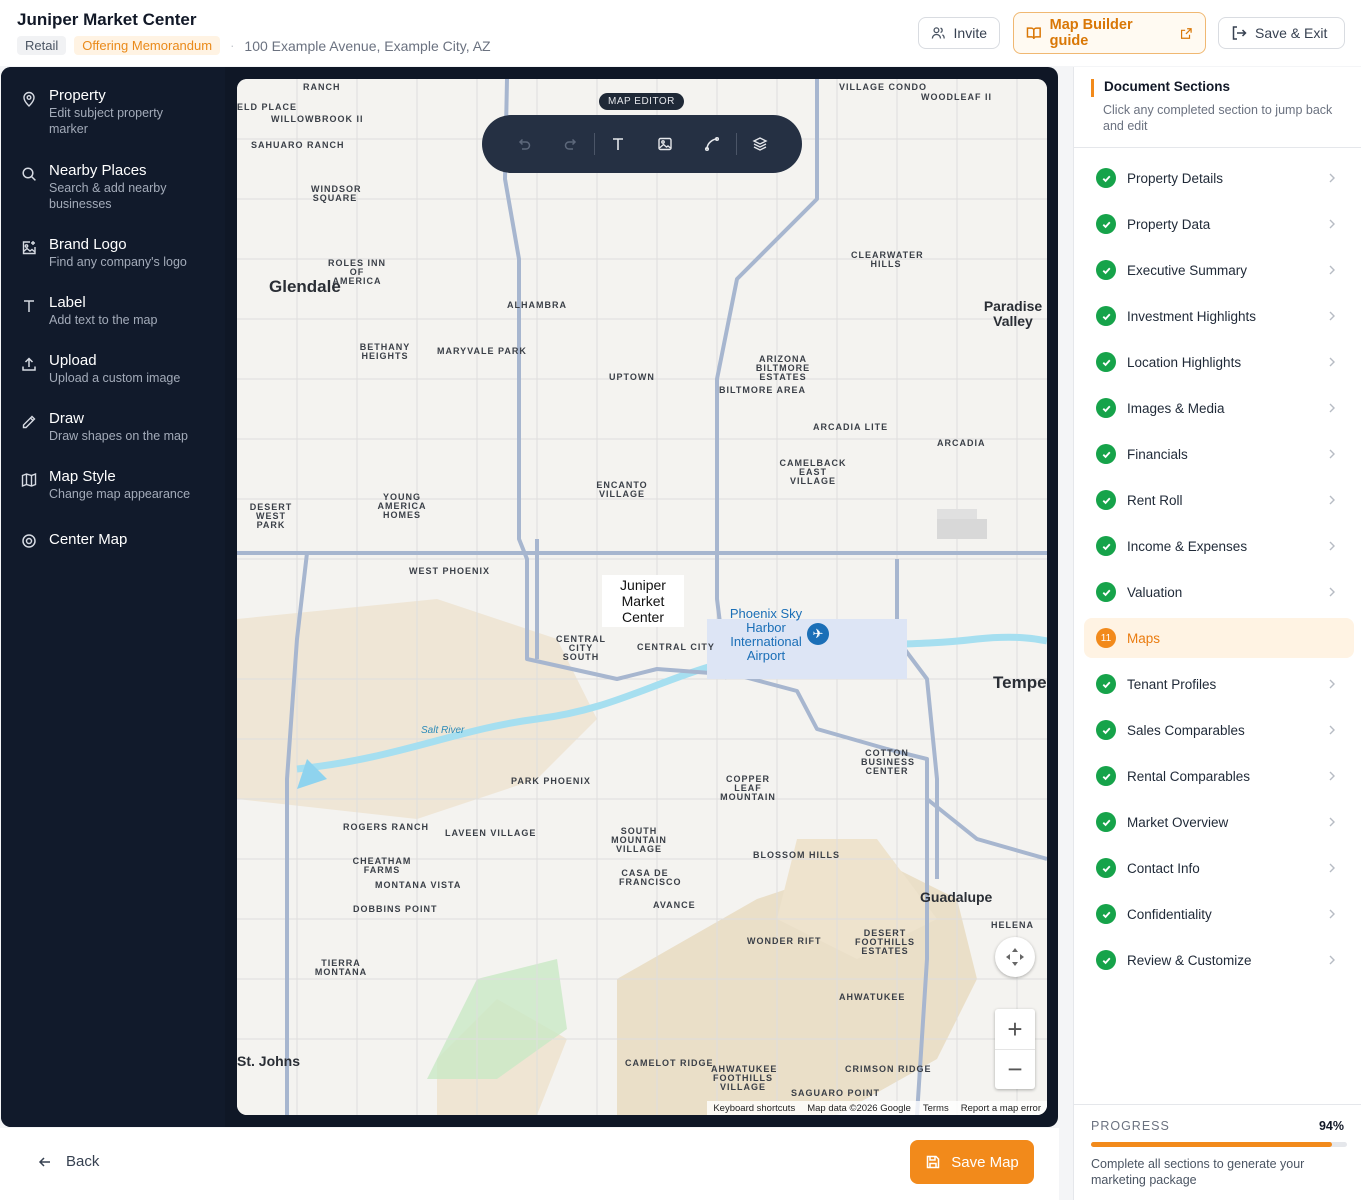 The height and width of the screenshot is (1200, 1361). Describe the element at coordinates (961, 443) in the screenshot. I see `place-label: ARCADIA` at that location.